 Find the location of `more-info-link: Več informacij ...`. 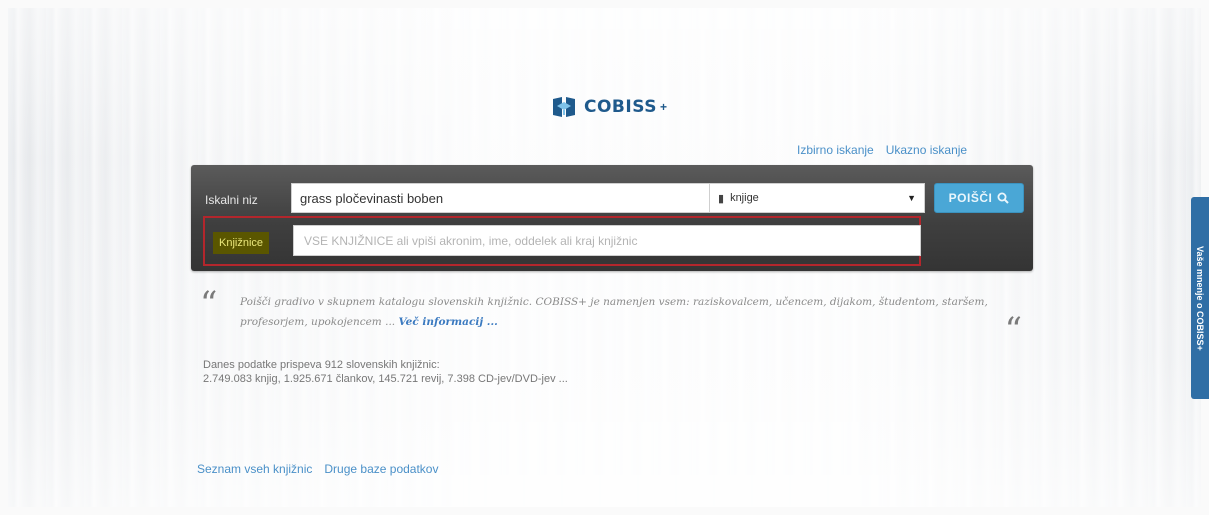

more-info-link: Več informacij ... is located at coordinates (447, 322).